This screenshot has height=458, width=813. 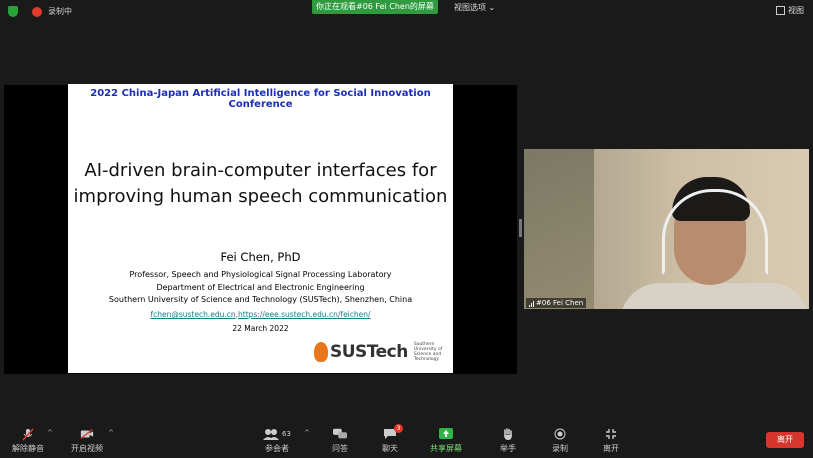 What do you see at coordinates (398, 428) in the screenshot?
I see `chat-unread-badge: 3` at bounding box center [398, 428].